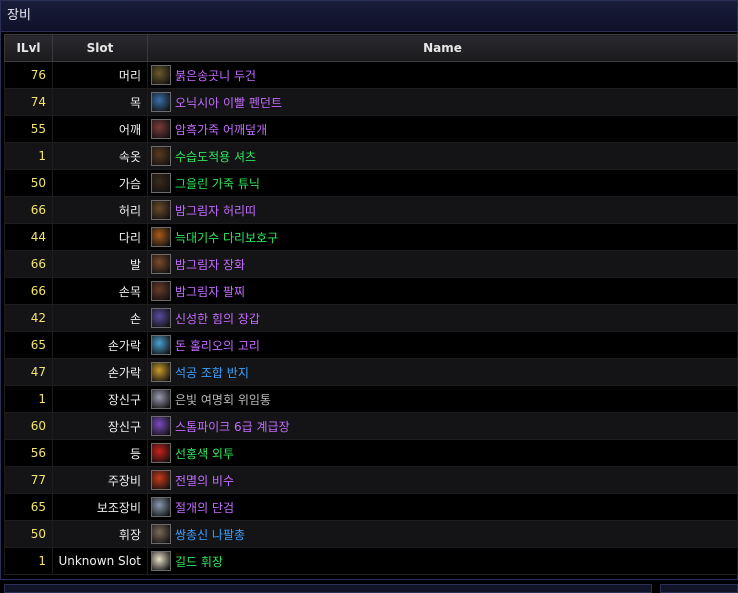 This screenshot has height=593, width=738. Describe the element at coordinates (161, 264) in the screenshot. I see `boots-icon` at that location.